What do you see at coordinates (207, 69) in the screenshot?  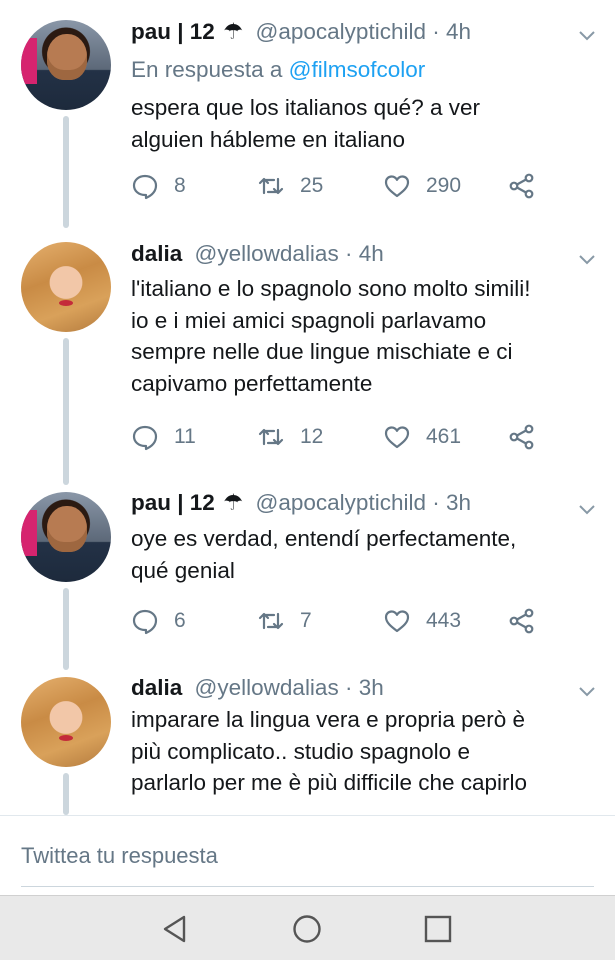 I see `reply-prefix: En respuesta a` at bounding box center [207, 69].